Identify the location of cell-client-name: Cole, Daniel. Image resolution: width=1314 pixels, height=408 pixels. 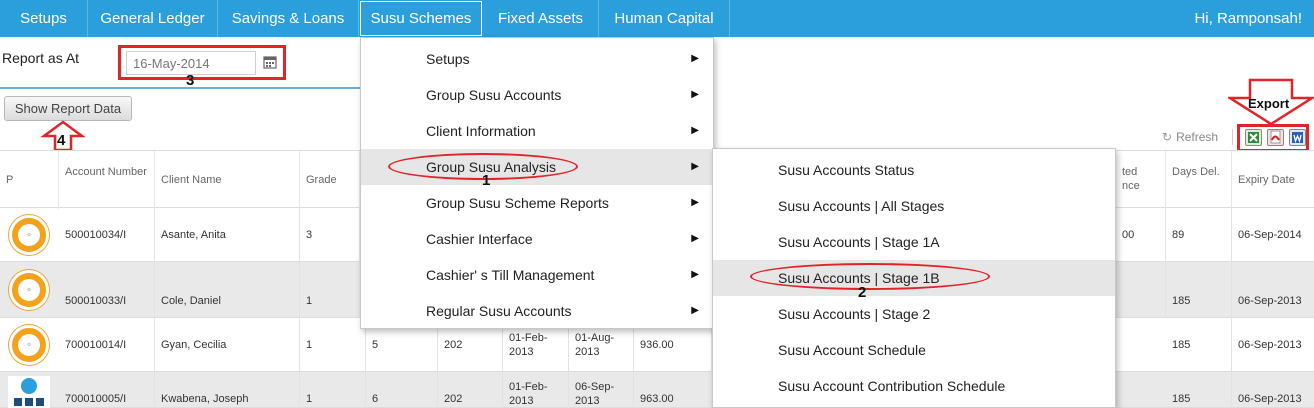
(227, 290).